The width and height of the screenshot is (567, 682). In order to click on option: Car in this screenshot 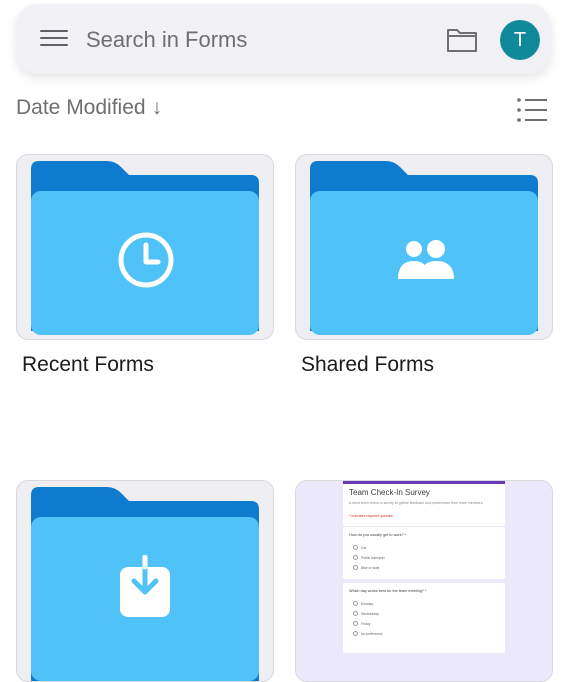, I will do `click(359, 547)`.